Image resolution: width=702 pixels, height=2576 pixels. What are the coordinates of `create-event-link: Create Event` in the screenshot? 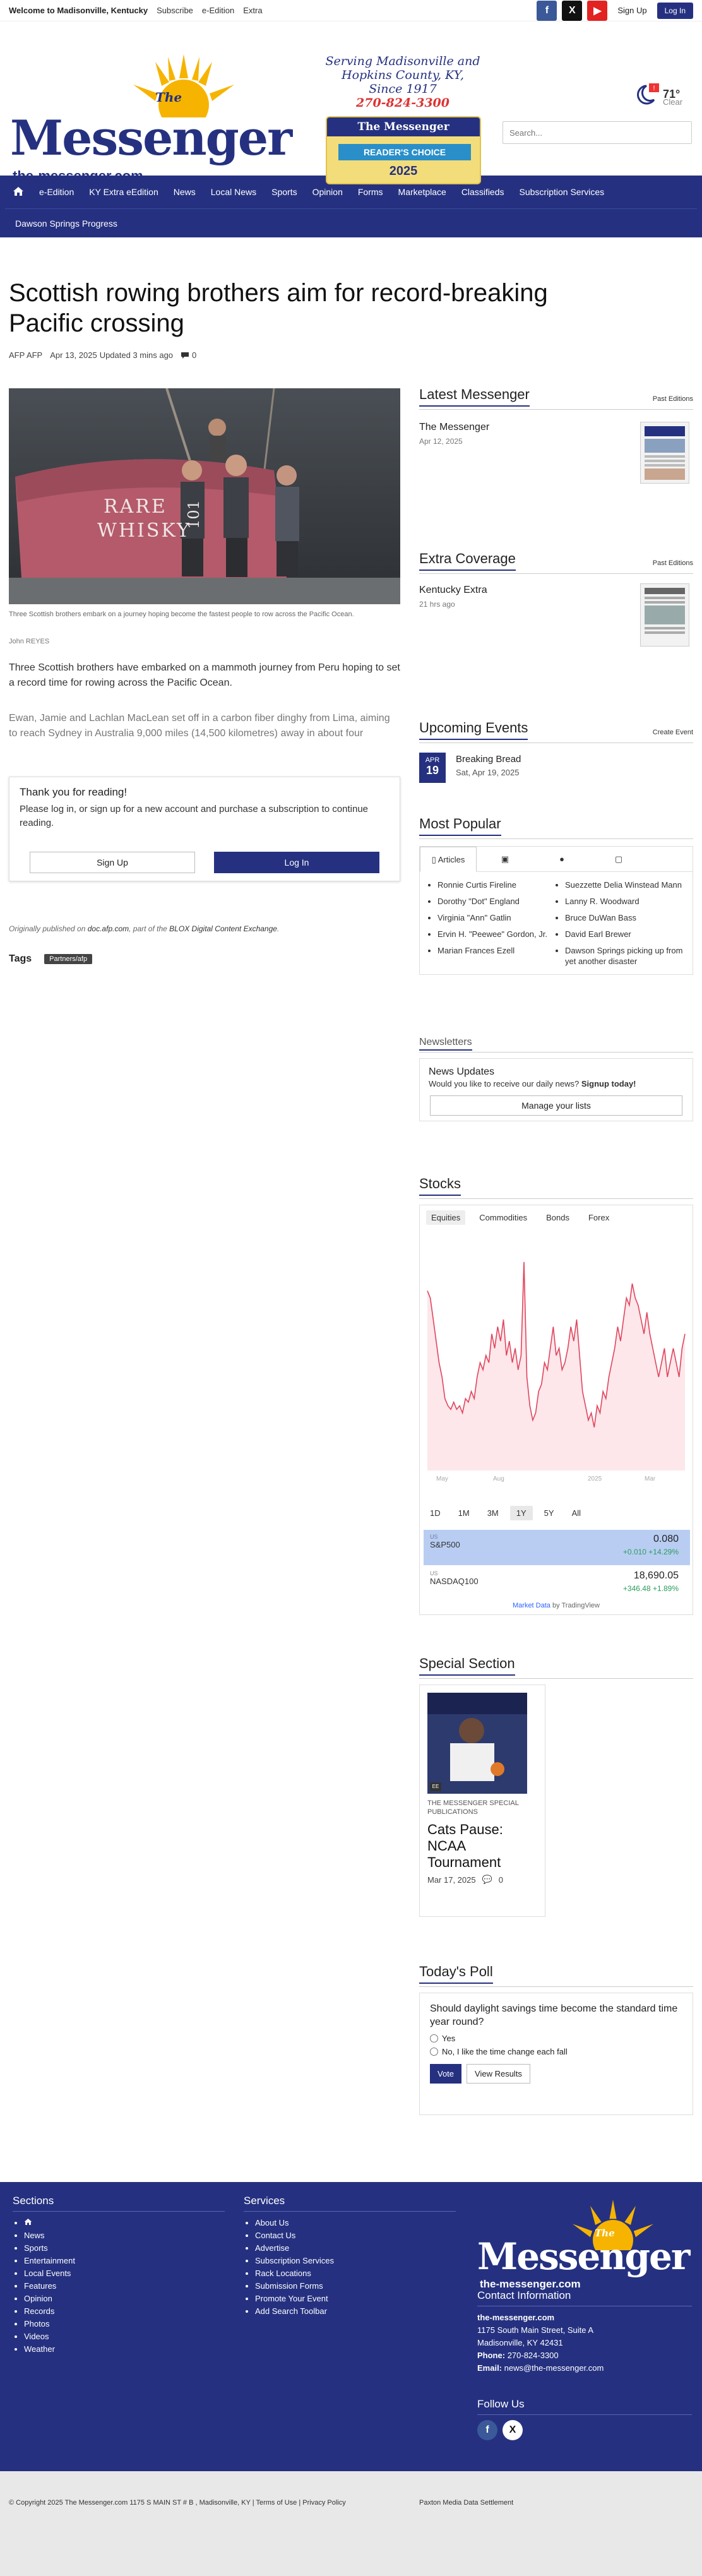 It's located at (673, 732).